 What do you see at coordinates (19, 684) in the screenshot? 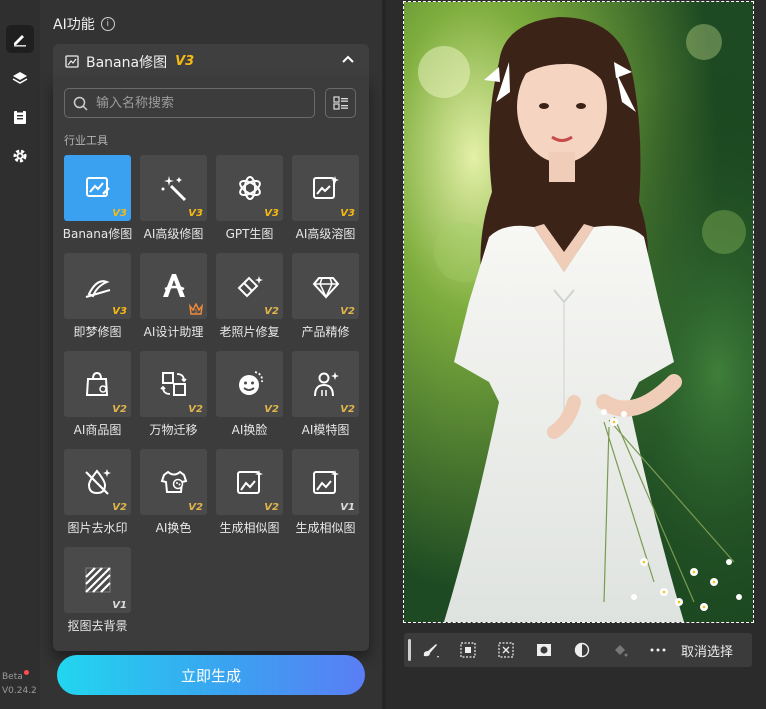
I see `version-info: Beta V0.24.2` at bounding box center [19, 684].